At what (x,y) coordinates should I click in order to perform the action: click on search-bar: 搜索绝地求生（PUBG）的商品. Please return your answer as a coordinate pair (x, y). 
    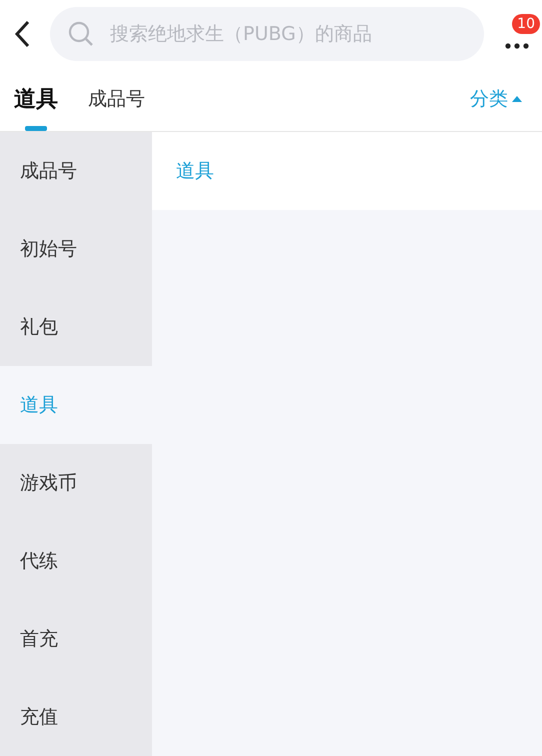
    Looking at the image, I should click on (267, 33).